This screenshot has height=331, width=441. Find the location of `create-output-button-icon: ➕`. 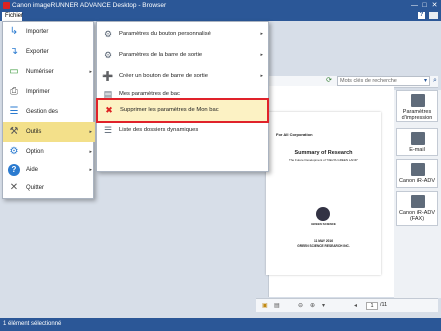

create-output-button-icon: ➕ is located at coordinates (108, 76).